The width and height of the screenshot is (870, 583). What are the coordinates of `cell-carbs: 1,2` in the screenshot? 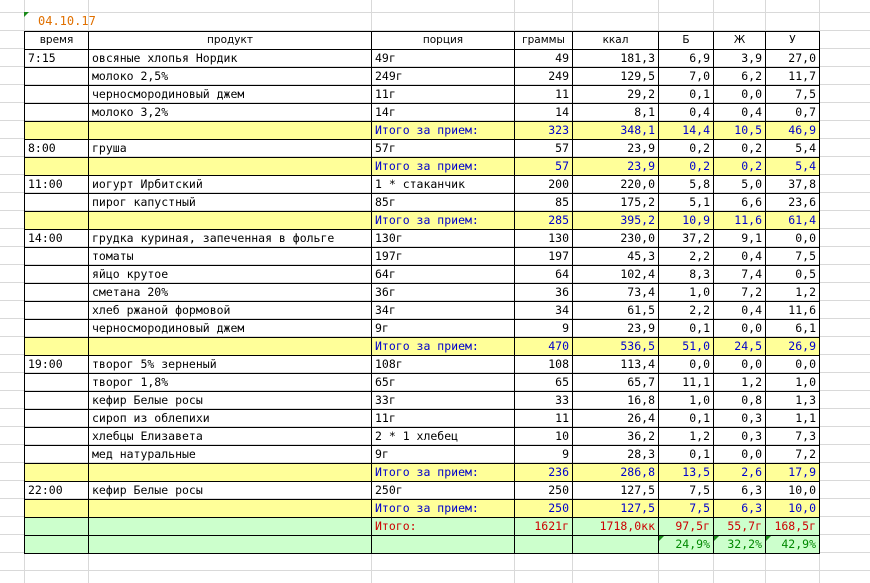 It's located at (792, 292).